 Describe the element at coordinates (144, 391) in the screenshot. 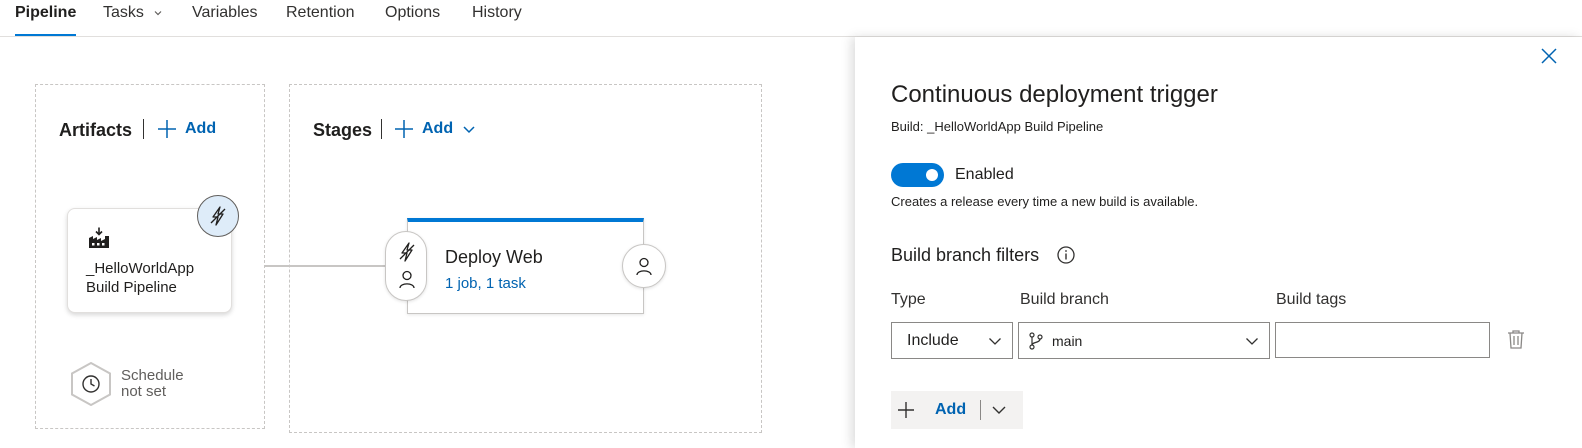

I see `schedule-line2: not set` at that location.